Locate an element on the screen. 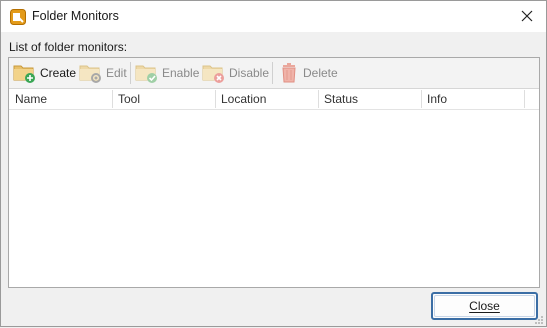 The width and height of the screenshot is (547, 328). edit-label: Edit is located at coordinates (116, 73).